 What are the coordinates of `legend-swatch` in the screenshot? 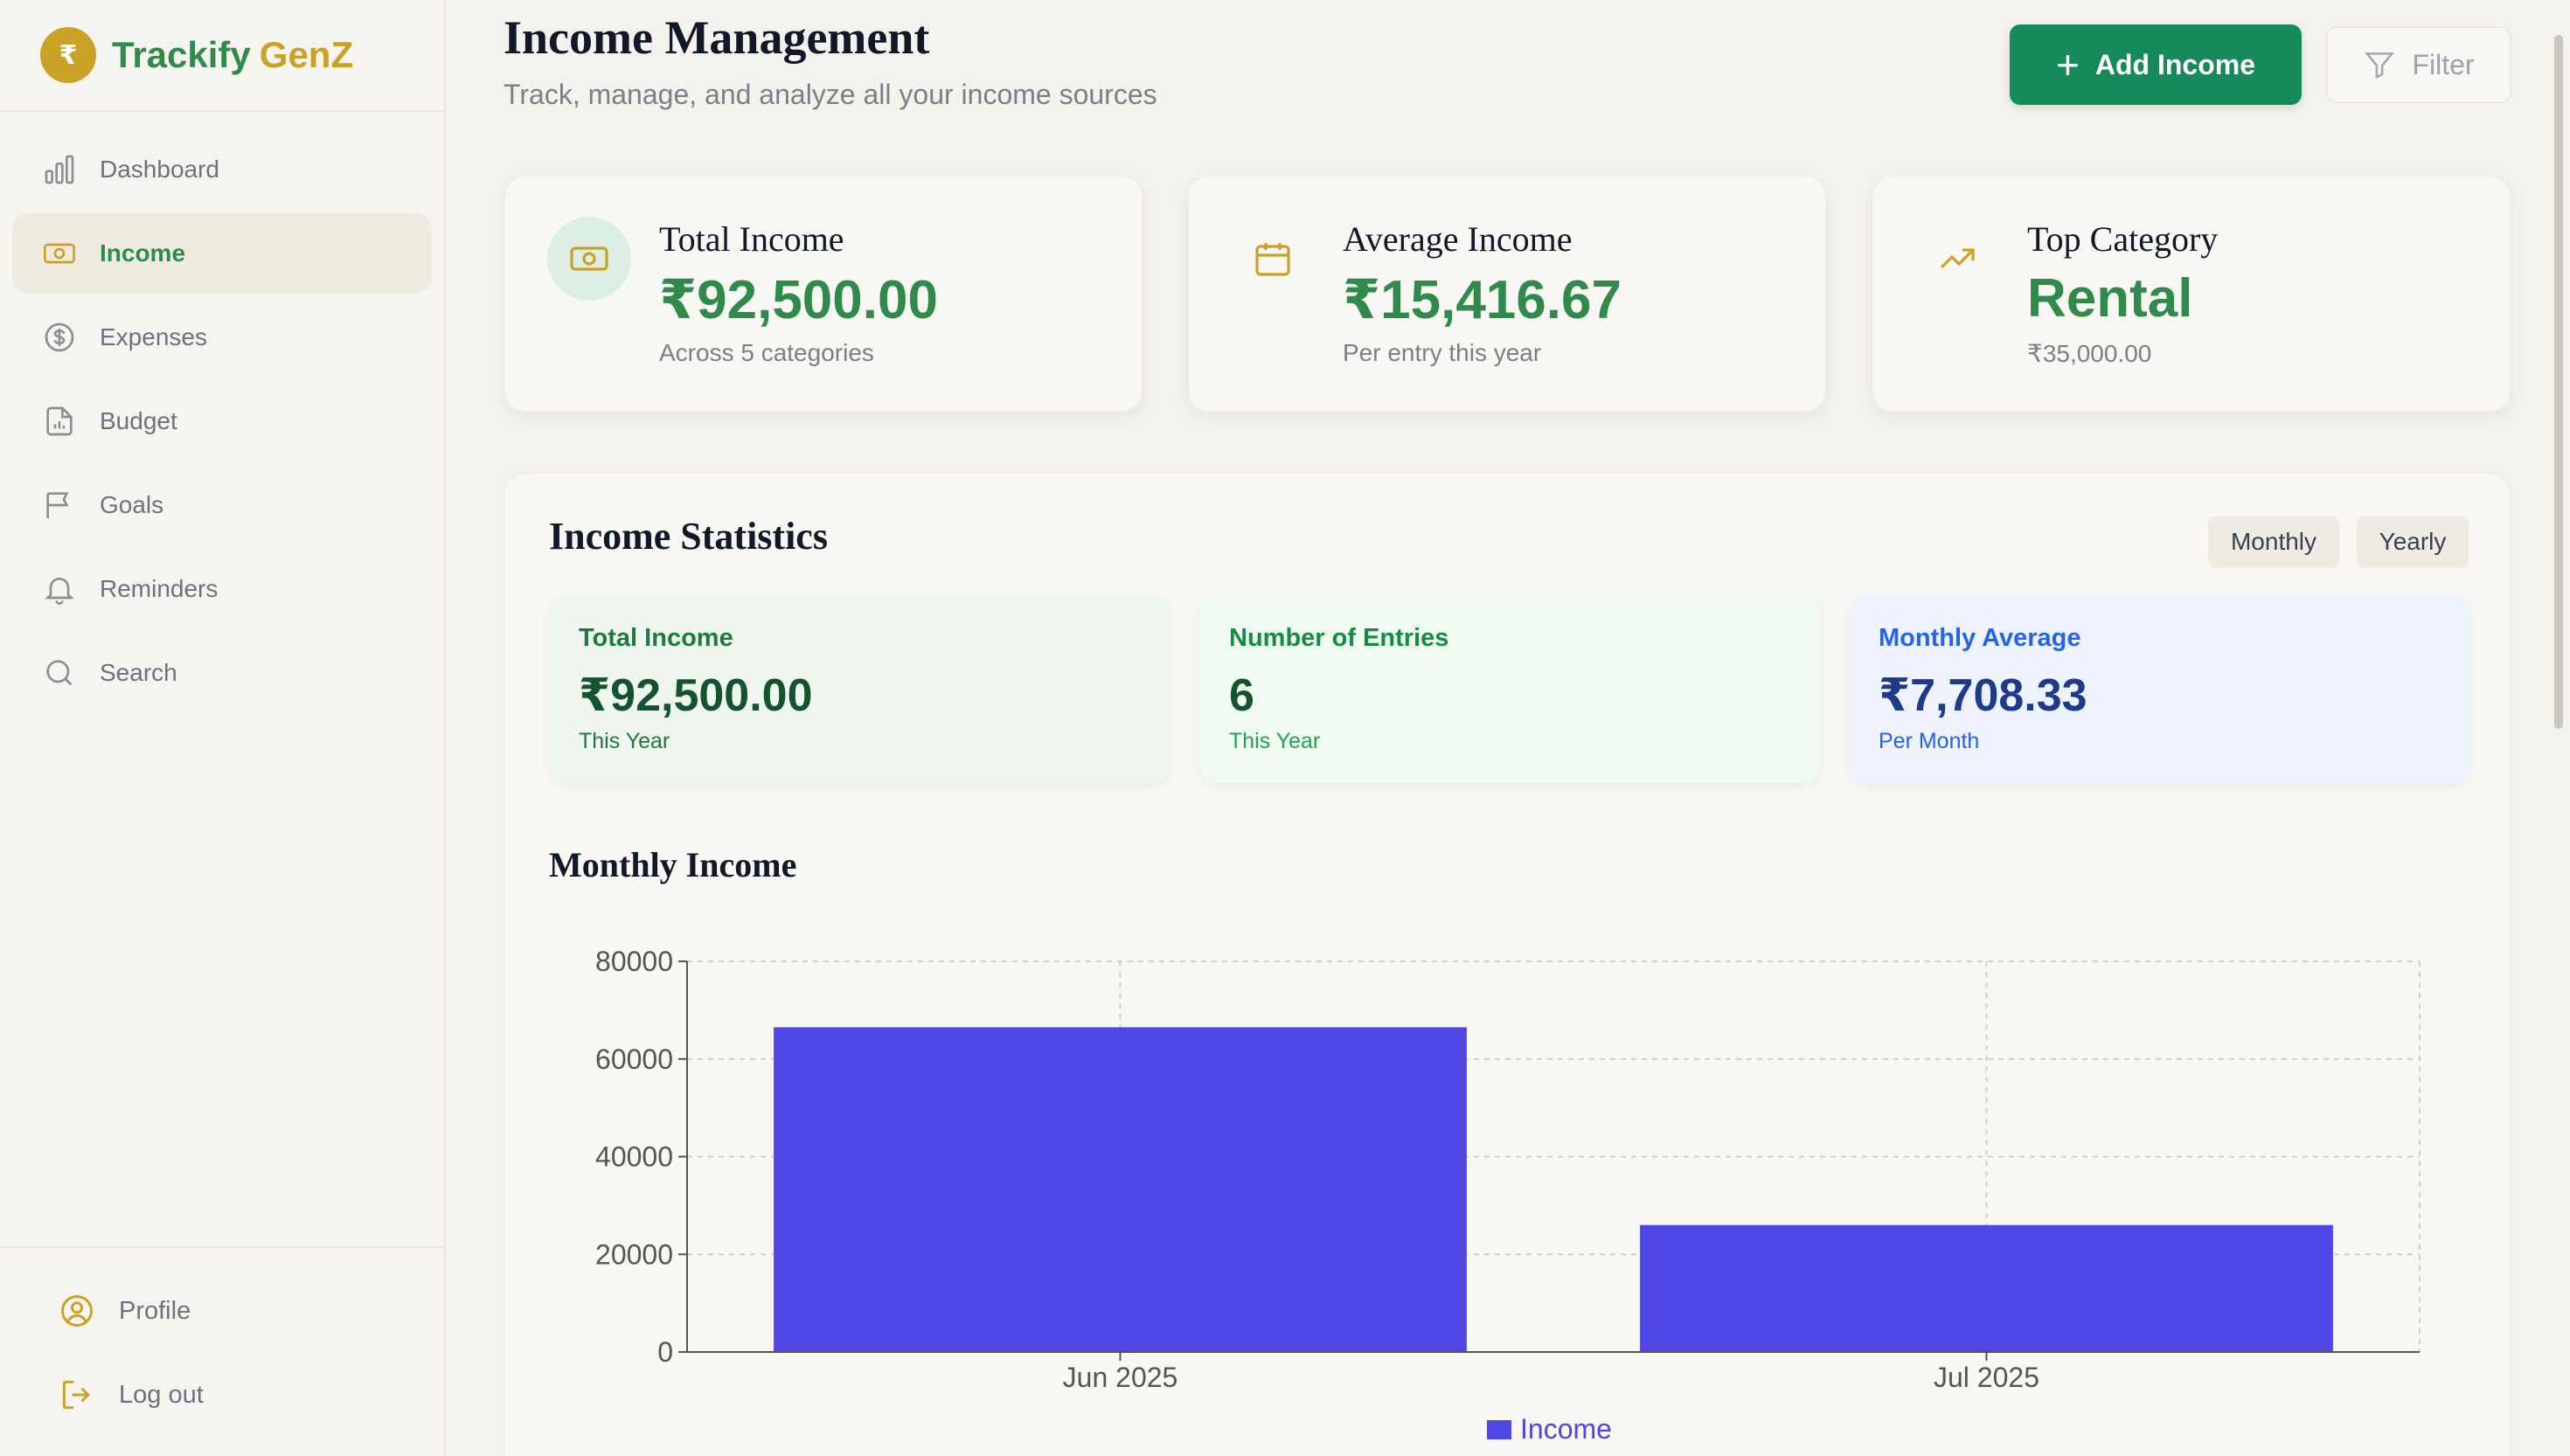 It's located at (1499, 1429).